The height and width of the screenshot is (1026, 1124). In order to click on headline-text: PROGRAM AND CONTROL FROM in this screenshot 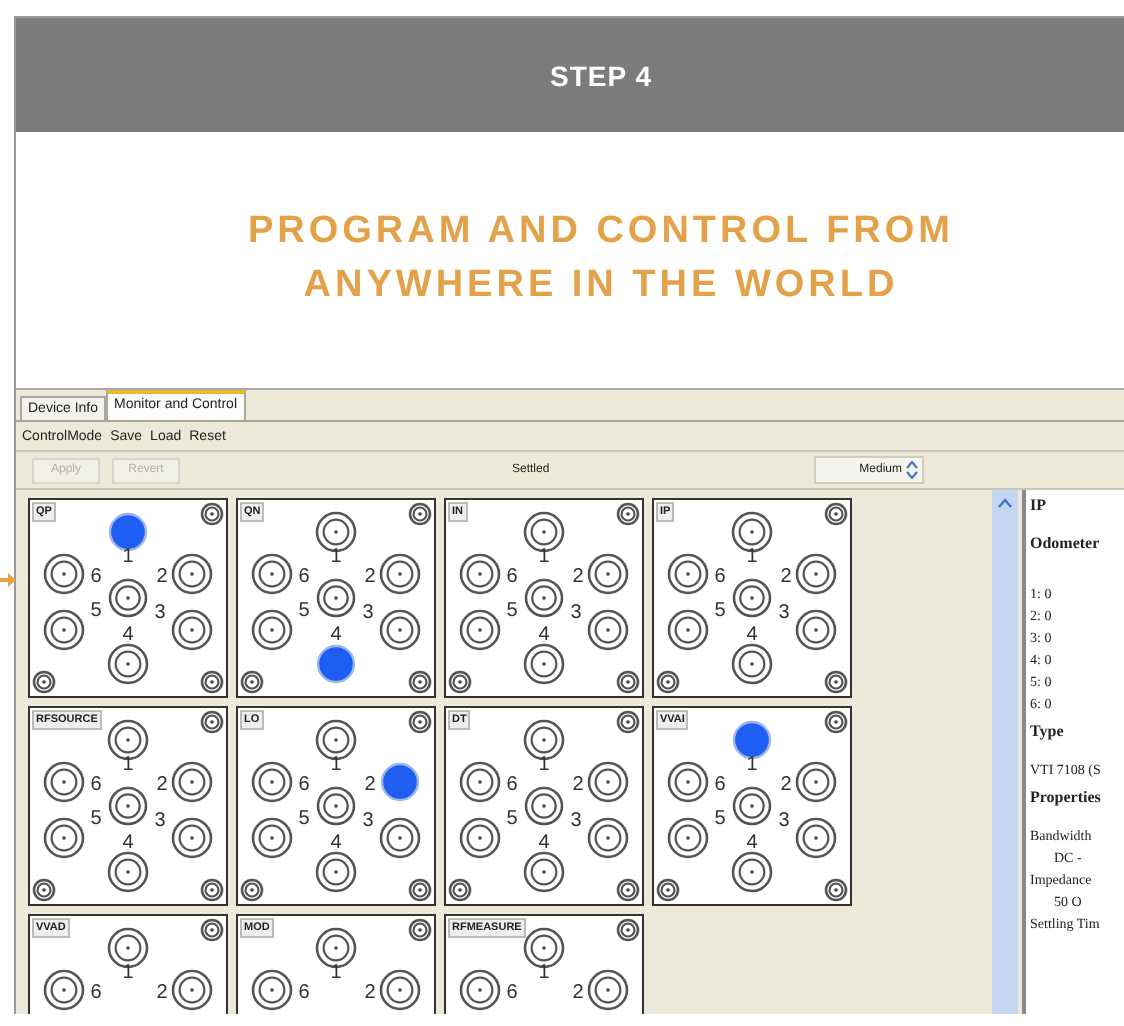, I will do `click(601, 232)`.